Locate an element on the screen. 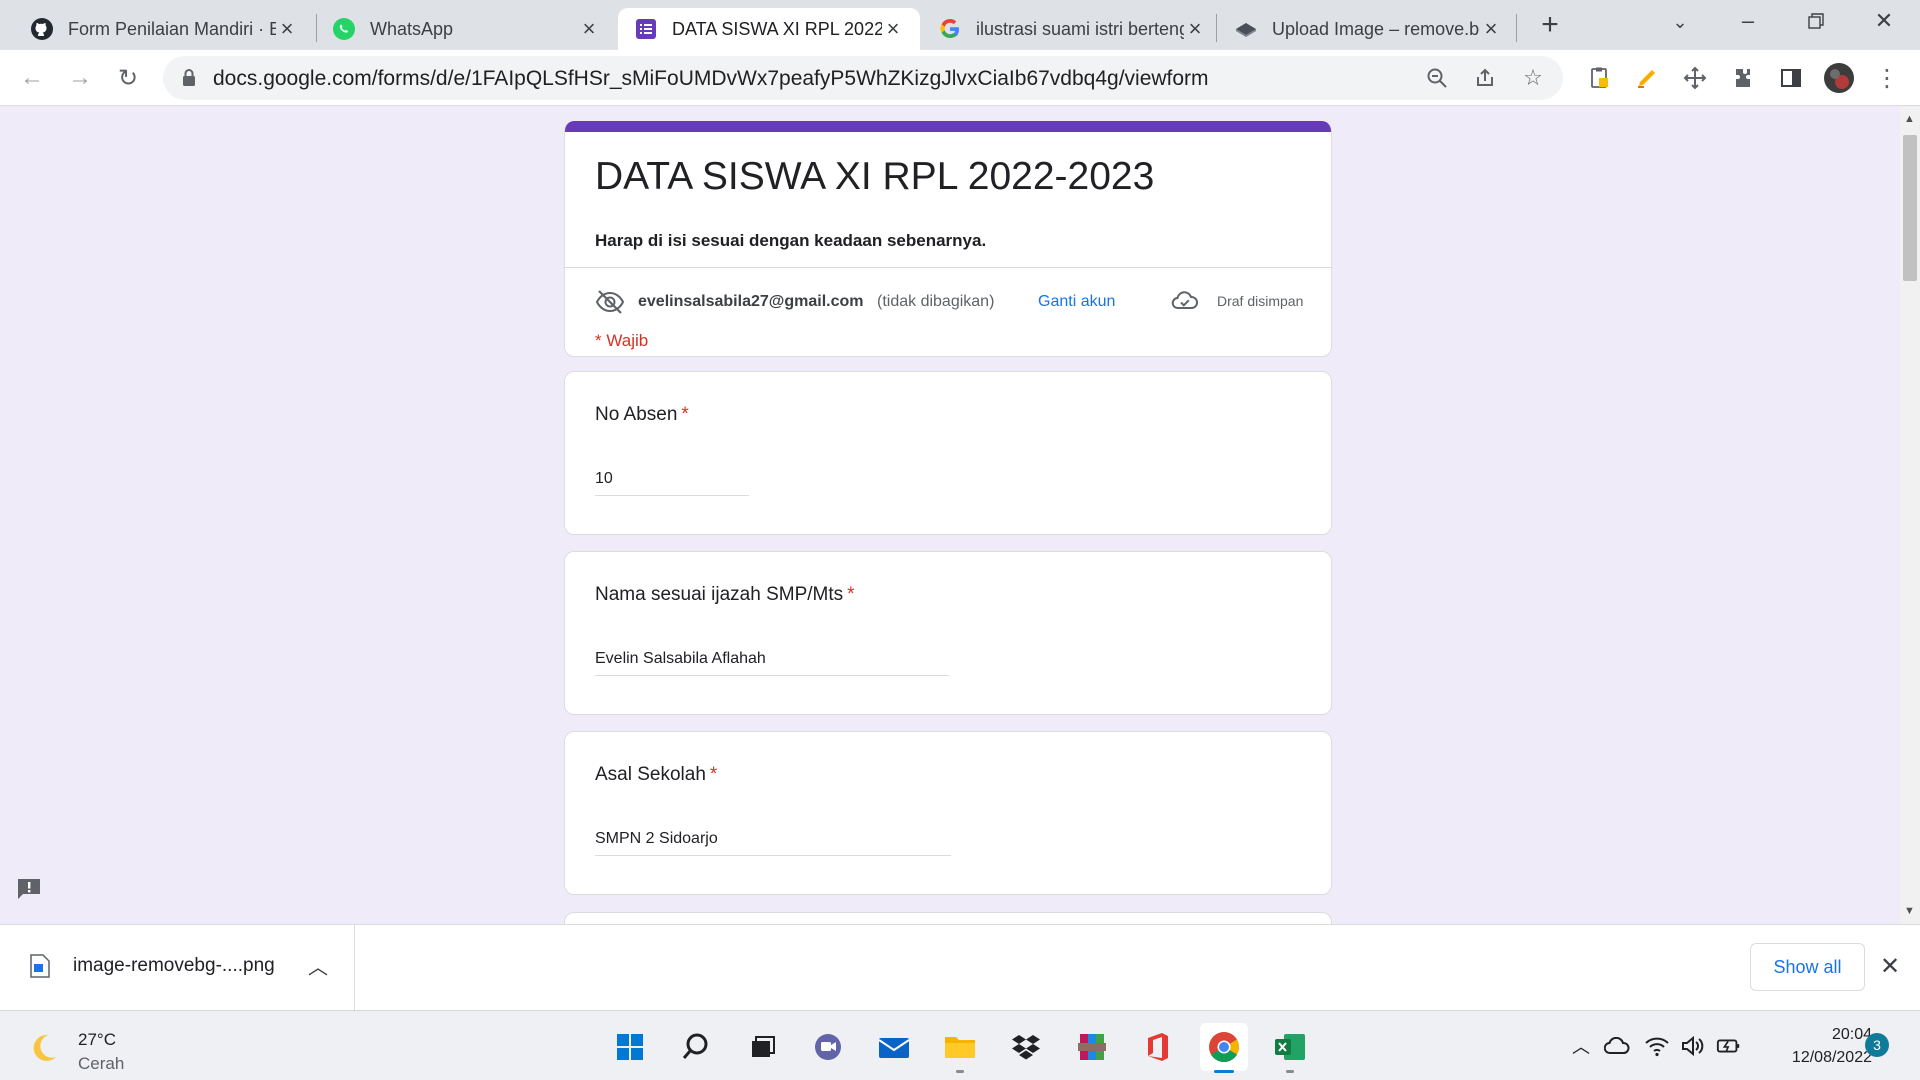 The image size is (1920, 1080). dropbox-icon is located at coordinates (1026, 1047).